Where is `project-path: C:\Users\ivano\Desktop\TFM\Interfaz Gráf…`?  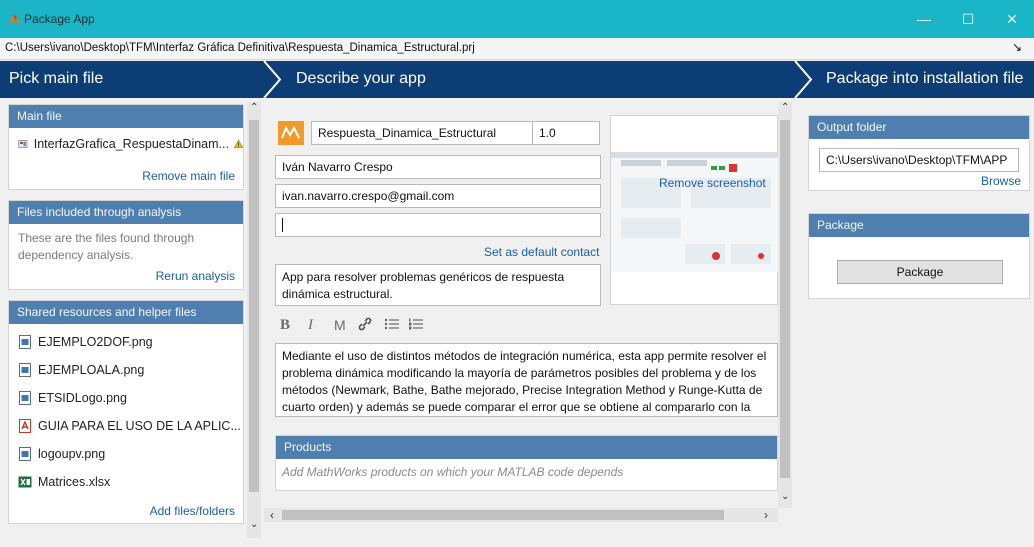
project-path: C:\Users\ivano\Desktop\TFM\Interfaz Gráf… is located at coordinates (240, 48).